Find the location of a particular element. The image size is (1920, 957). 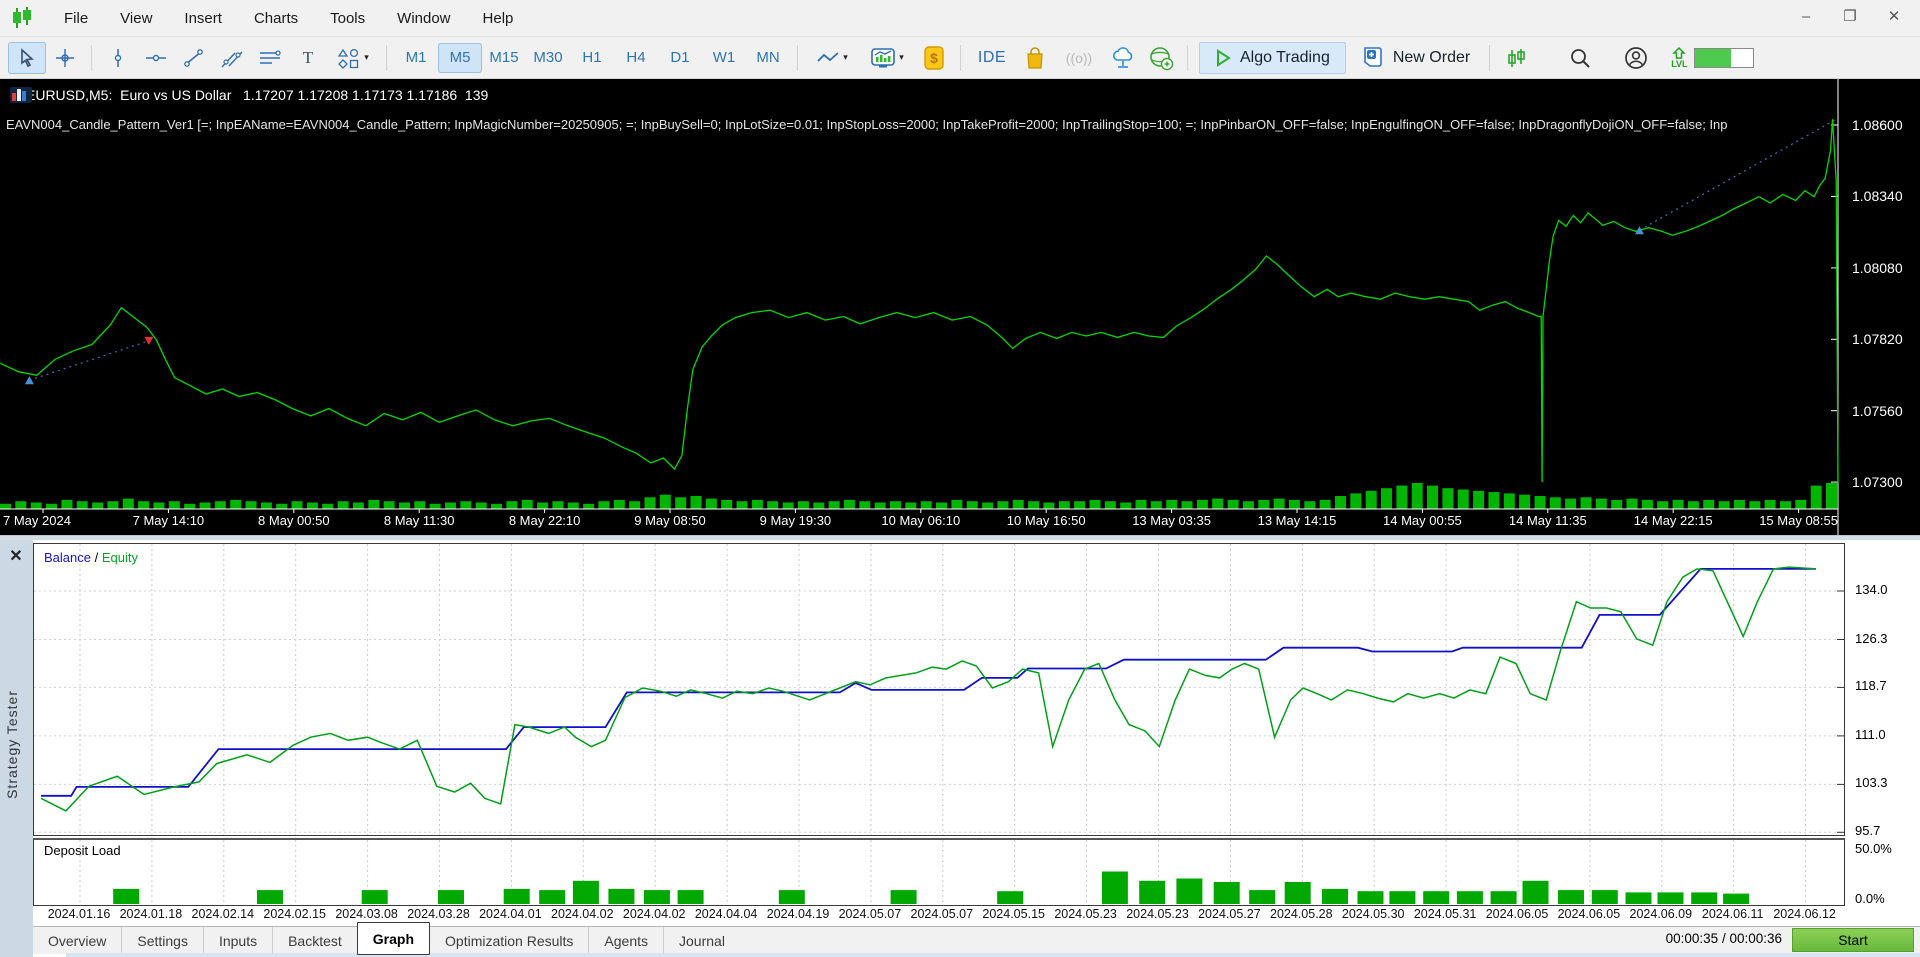

time-tick-label: 14 May 00:55 is located at coordinates (1422, 520).